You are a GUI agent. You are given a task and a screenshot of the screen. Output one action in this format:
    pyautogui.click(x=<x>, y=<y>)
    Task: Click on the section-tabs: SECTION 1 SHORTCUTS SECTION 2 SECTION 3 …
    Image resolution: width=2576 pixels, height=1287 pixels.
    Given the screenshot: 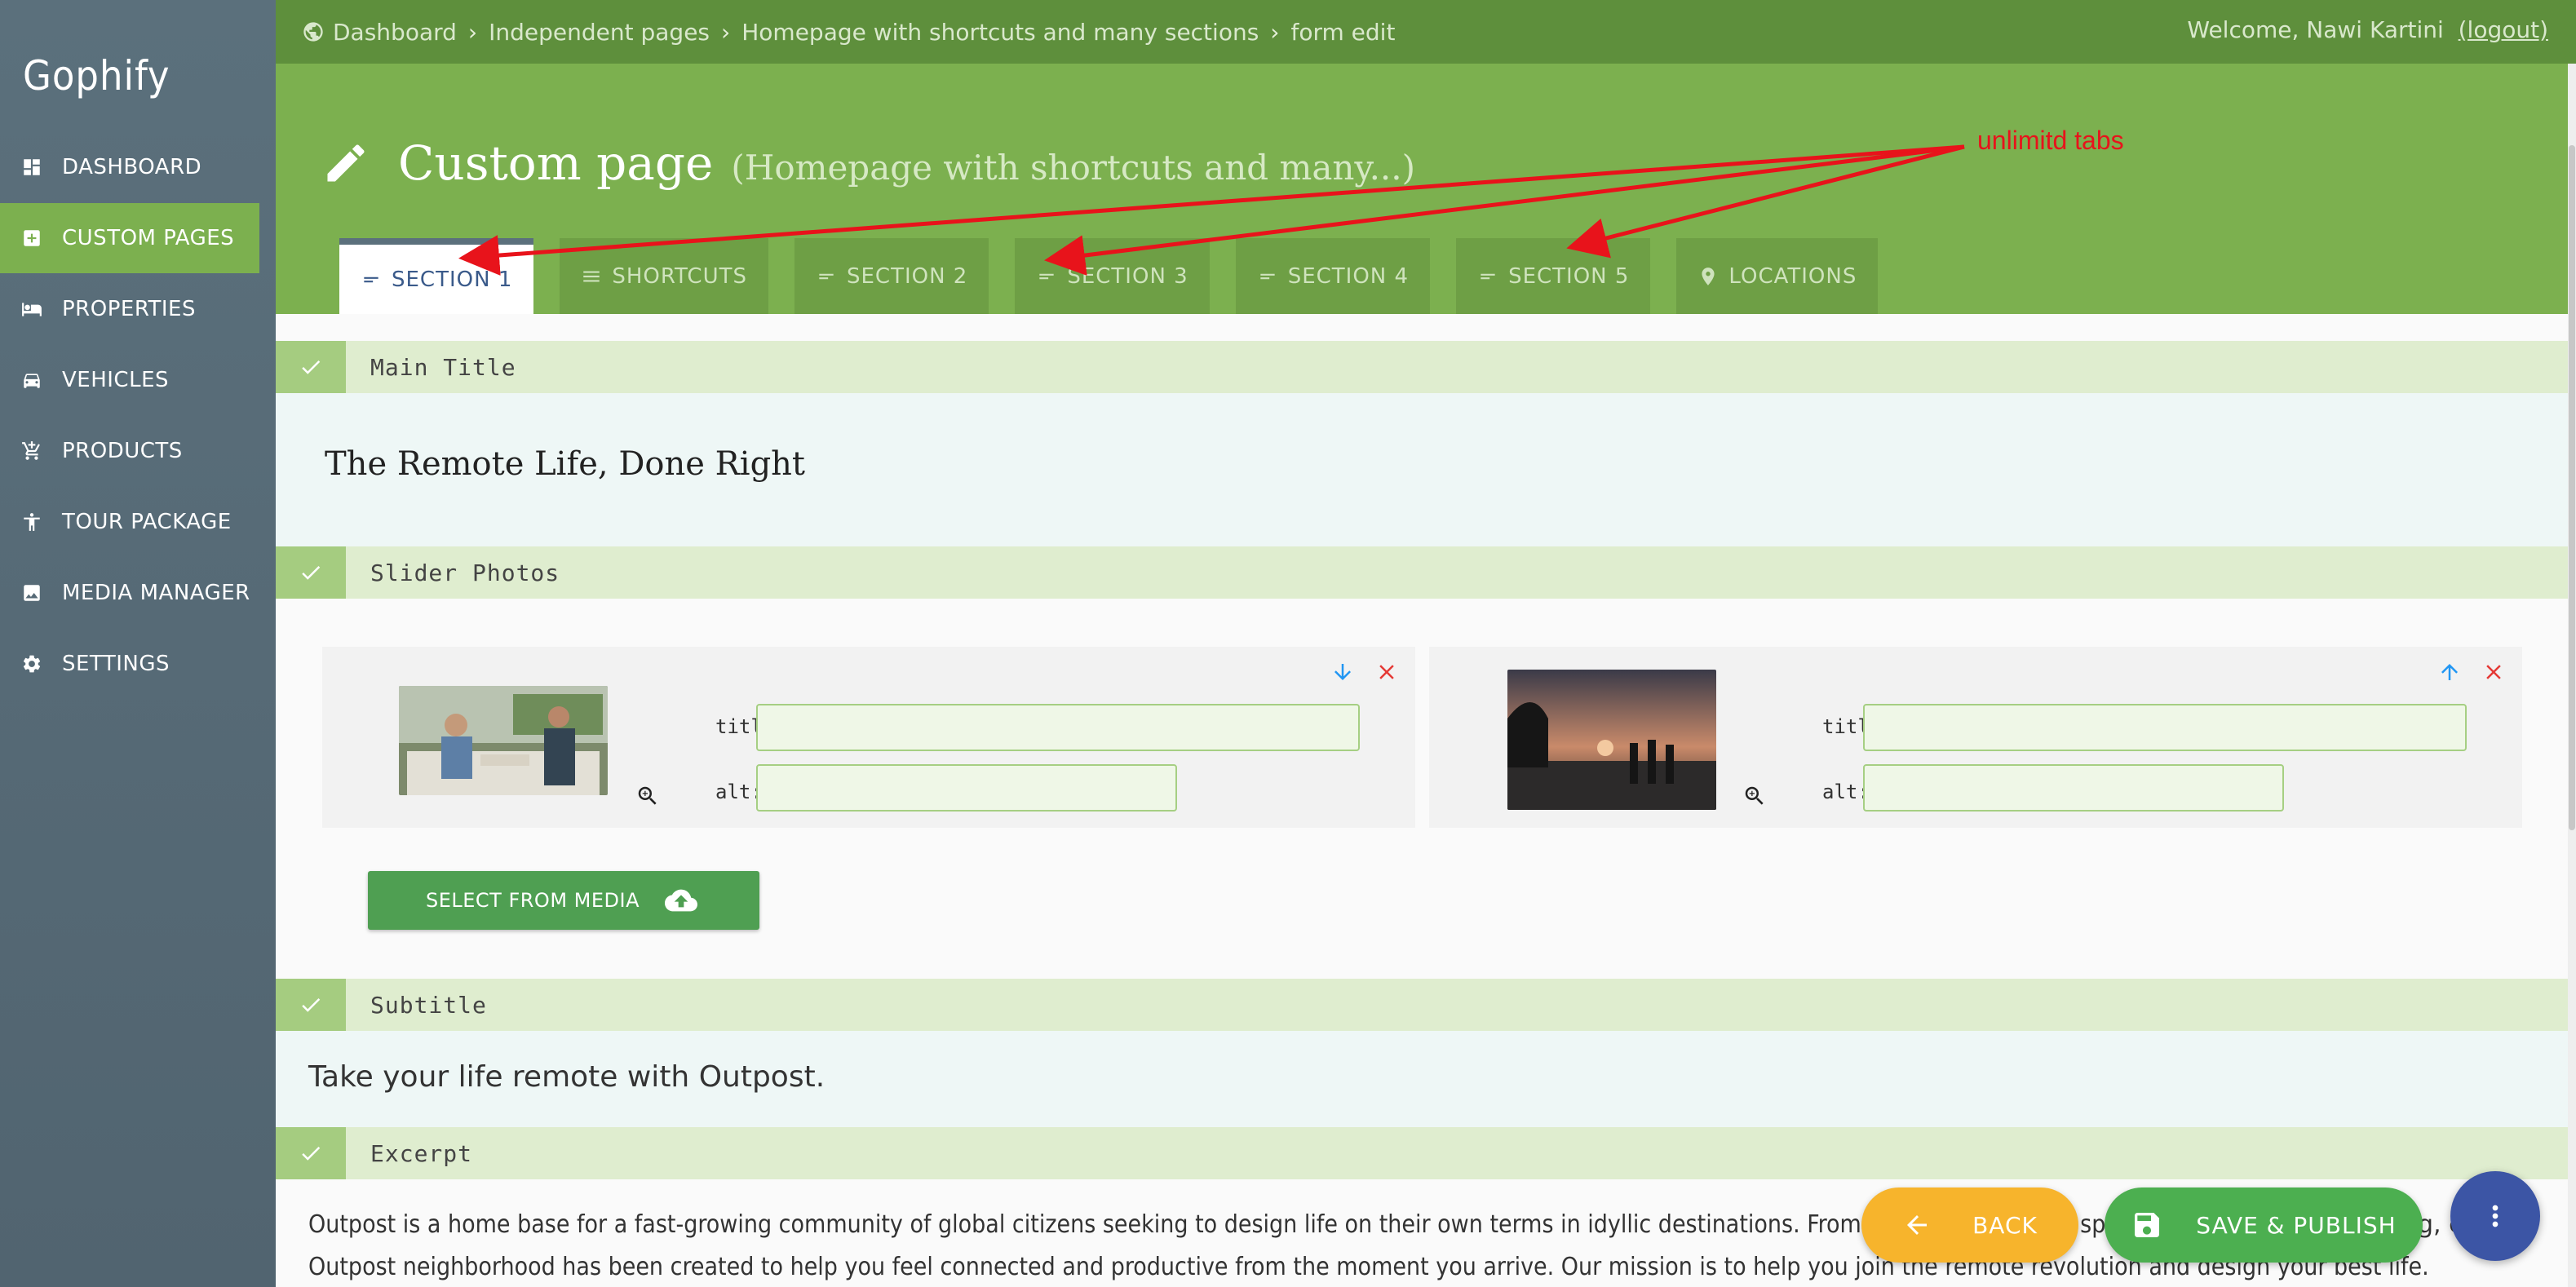 What is the action you would take?
    pyautogui.click(x=1121, y=276)
    